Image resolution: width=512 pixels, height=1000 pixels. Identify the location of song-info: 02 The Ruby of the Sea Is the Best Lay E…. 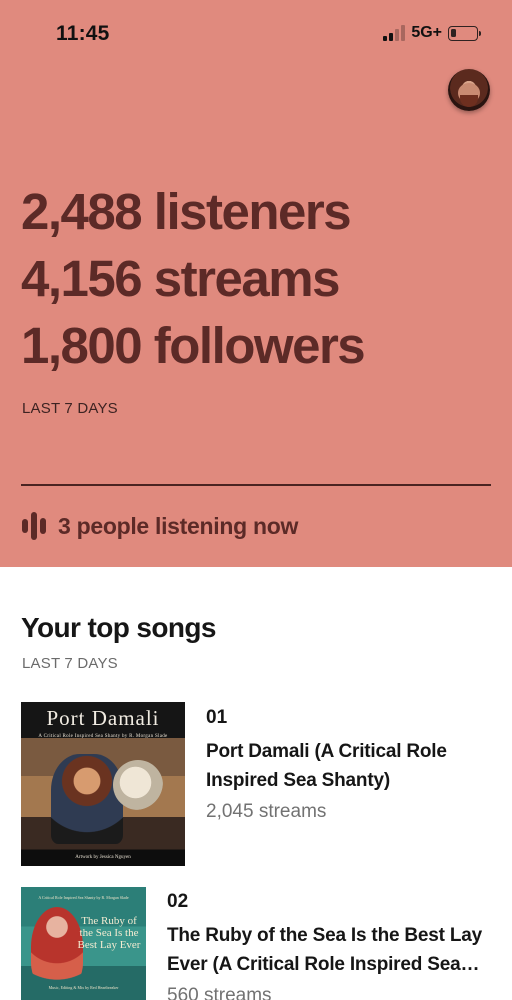
(327, 945).